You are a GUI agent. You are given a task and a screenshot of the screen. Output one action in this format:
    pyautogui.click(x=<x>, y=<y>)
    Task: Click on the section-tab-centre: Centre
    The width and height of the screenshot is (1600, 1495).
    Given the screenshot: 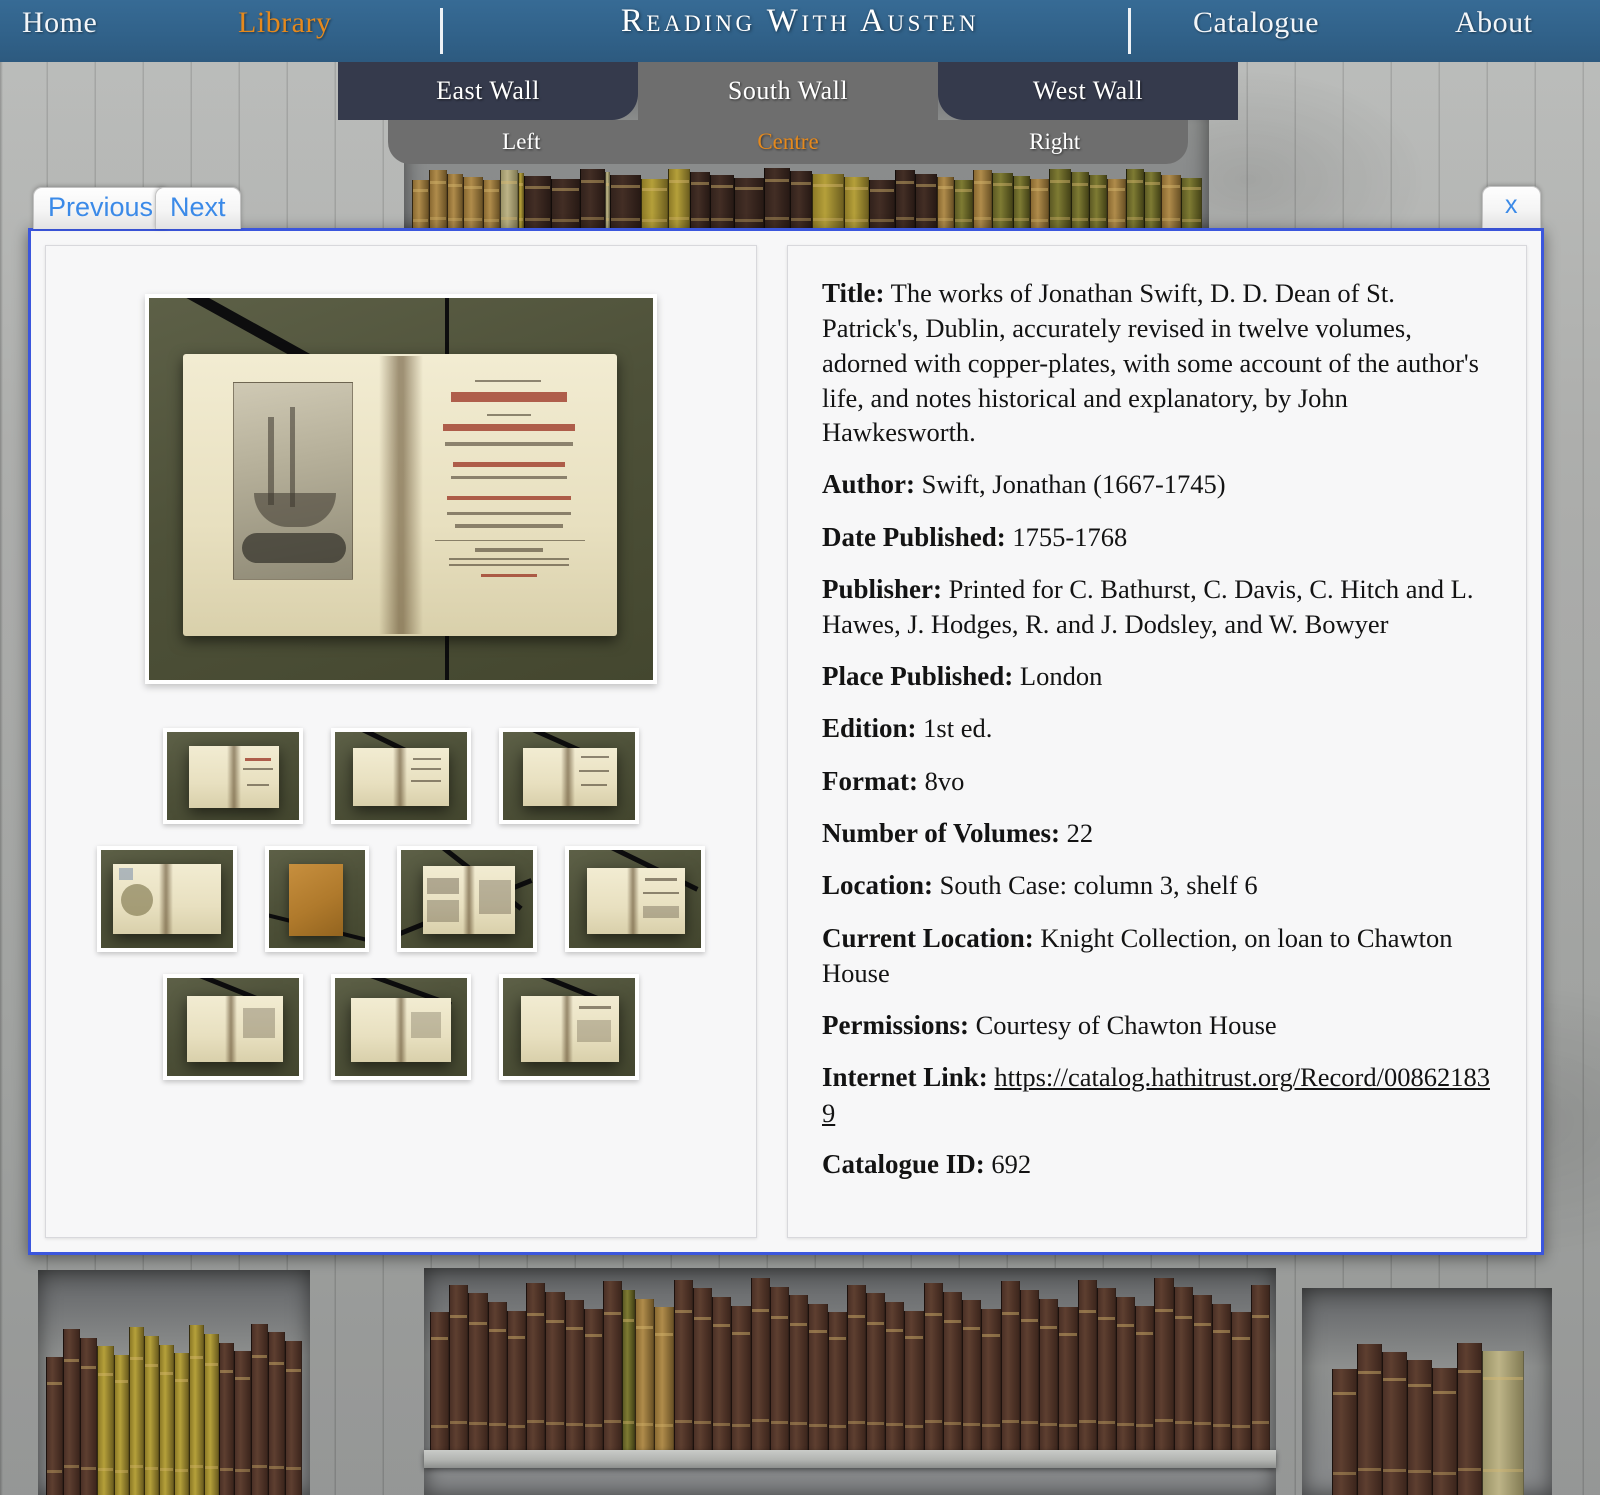 What is the action you would take?
    pyautogui.click(x=788, y=142)
    